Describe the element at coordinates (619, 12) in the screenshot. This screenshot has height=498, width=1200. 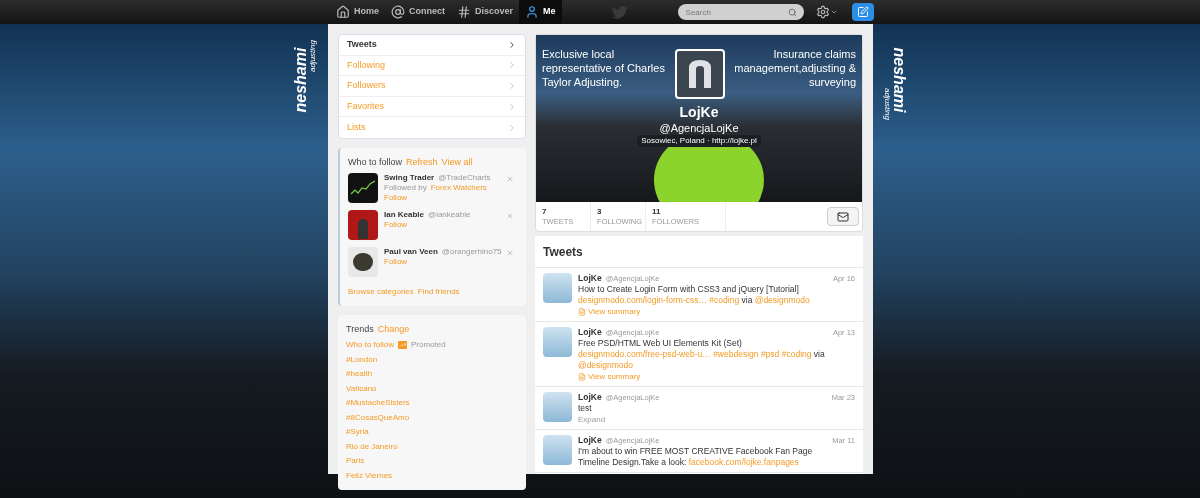
I see `bird-icon` at that location.